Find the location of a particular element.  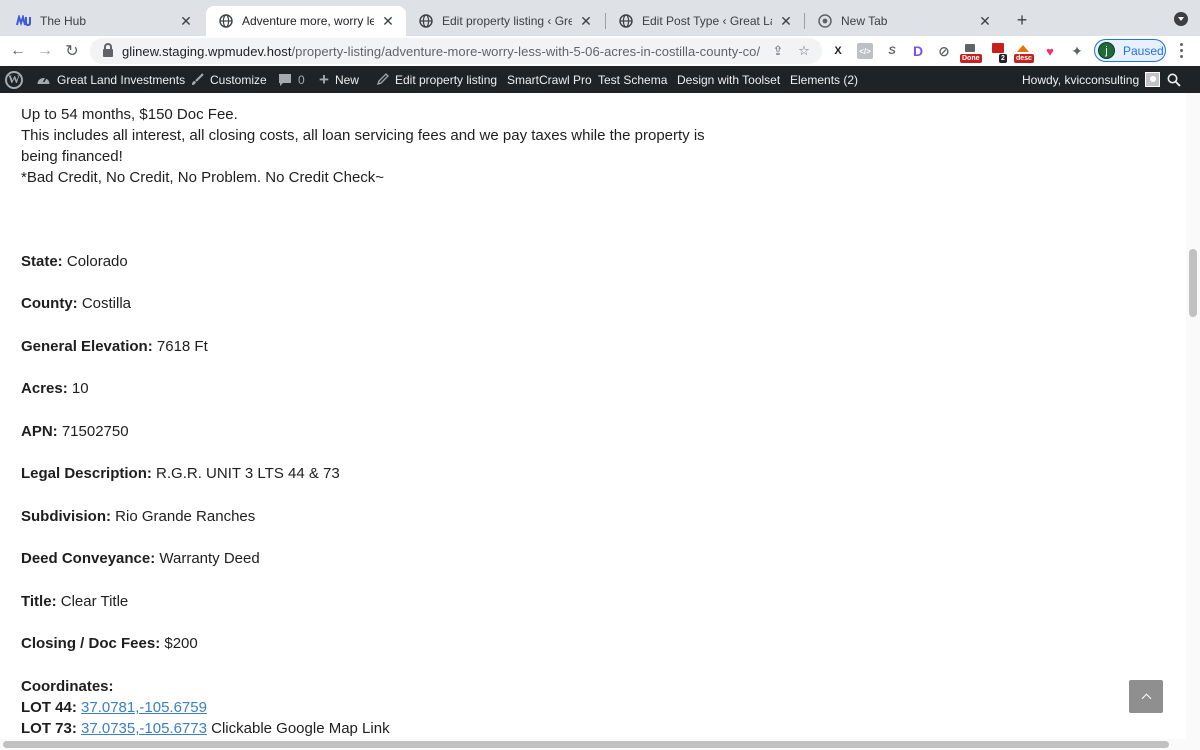

extension-s-icon: S is located at coordinates (892, 51).